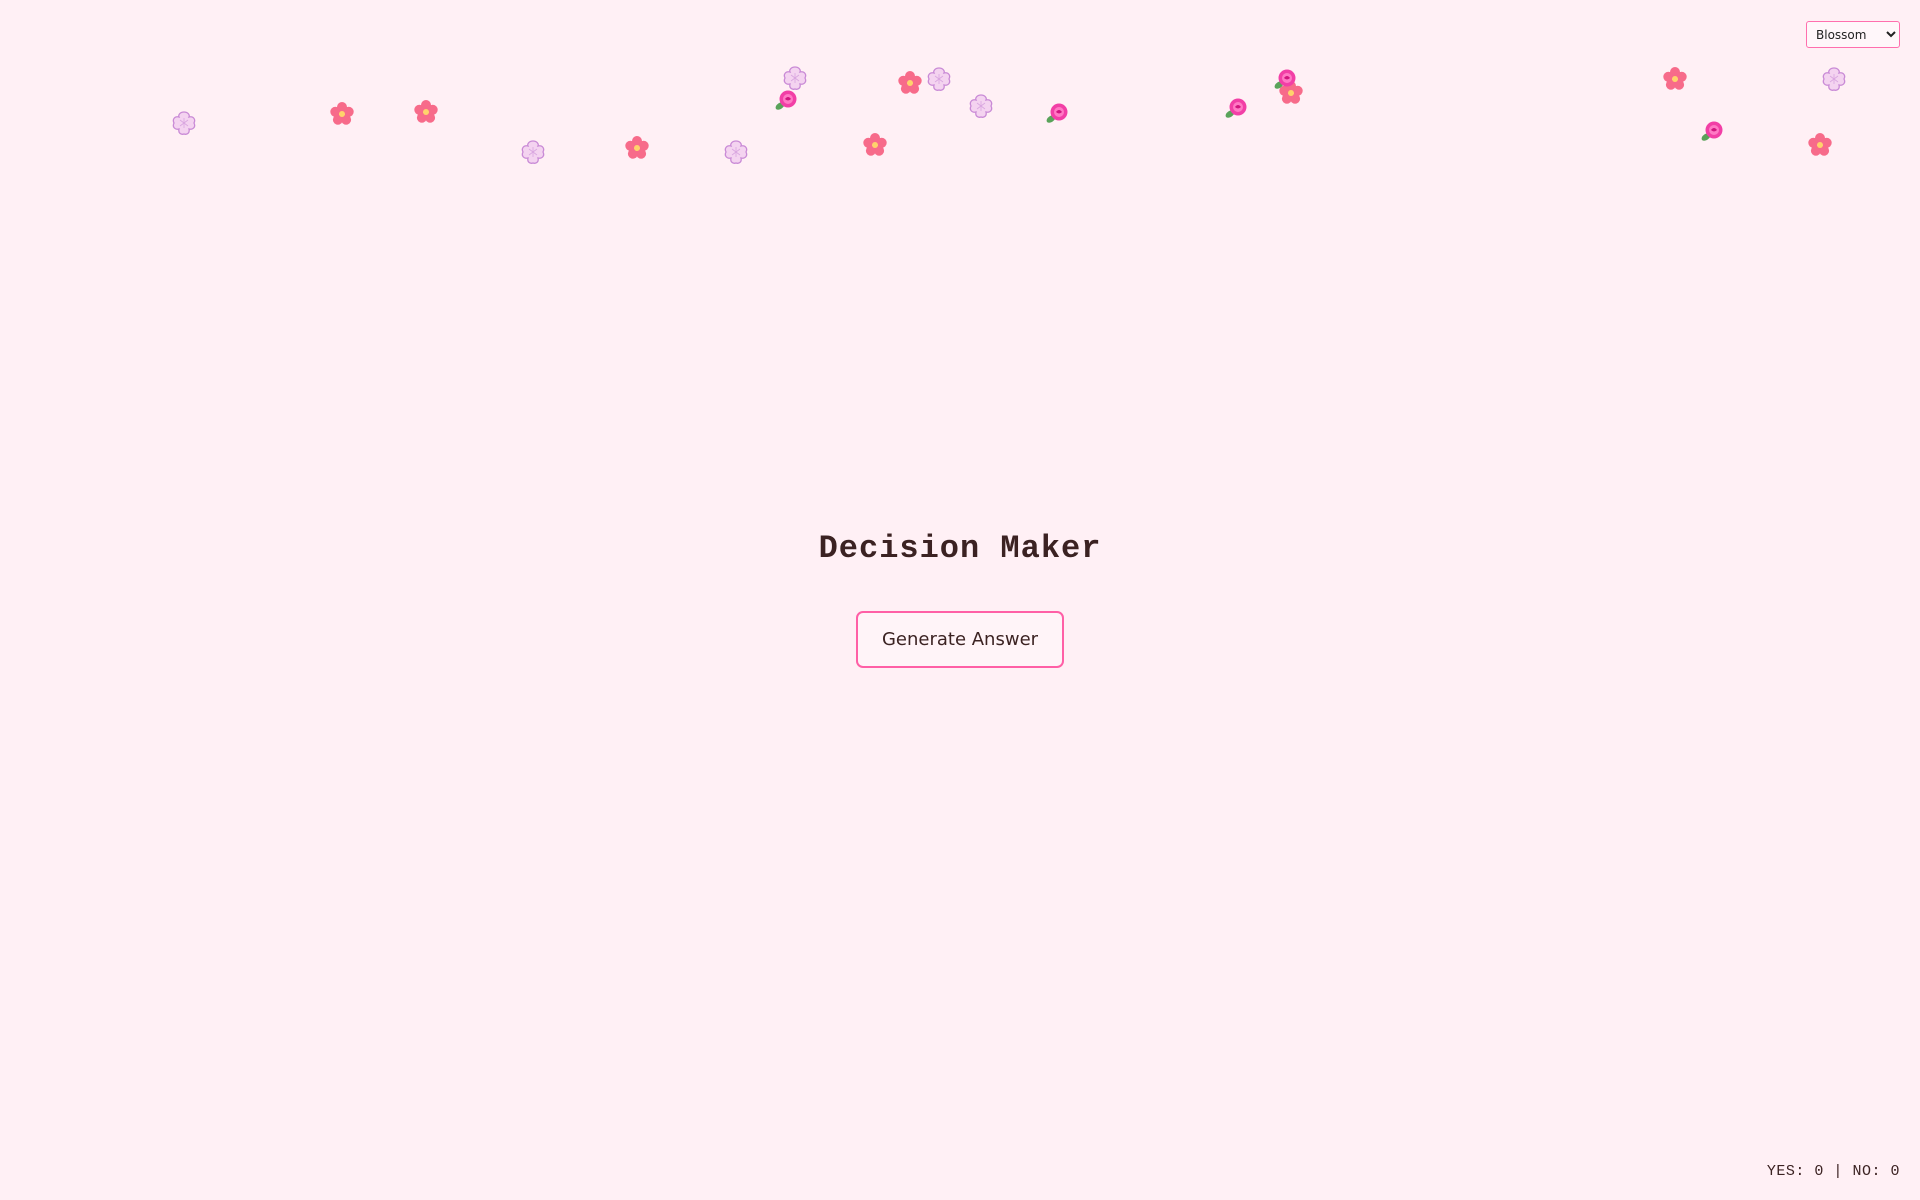 This screenshot has height=1200, width=1920. I want to click on score-counter: YES: 0 | NO: 0, so click(1833, 1171).